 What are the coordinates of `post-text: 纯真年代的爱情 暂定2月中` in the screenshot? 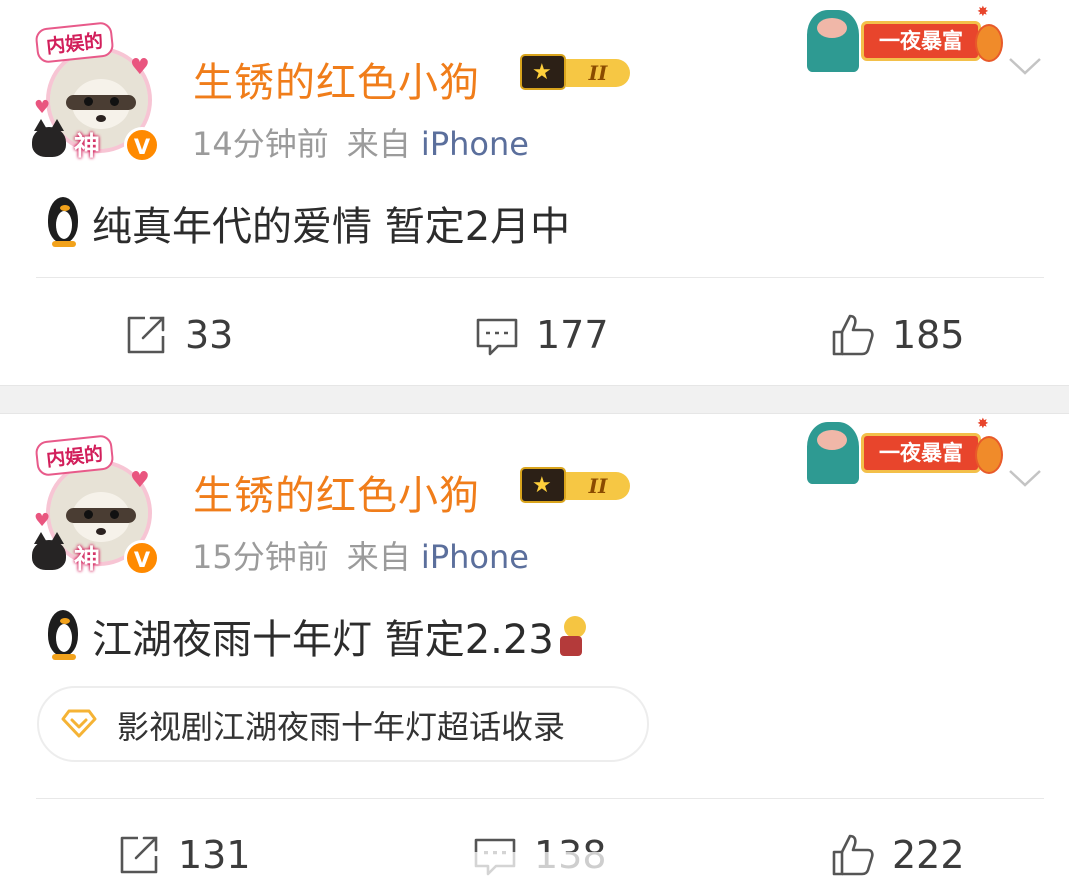 It's located at (307, 223).